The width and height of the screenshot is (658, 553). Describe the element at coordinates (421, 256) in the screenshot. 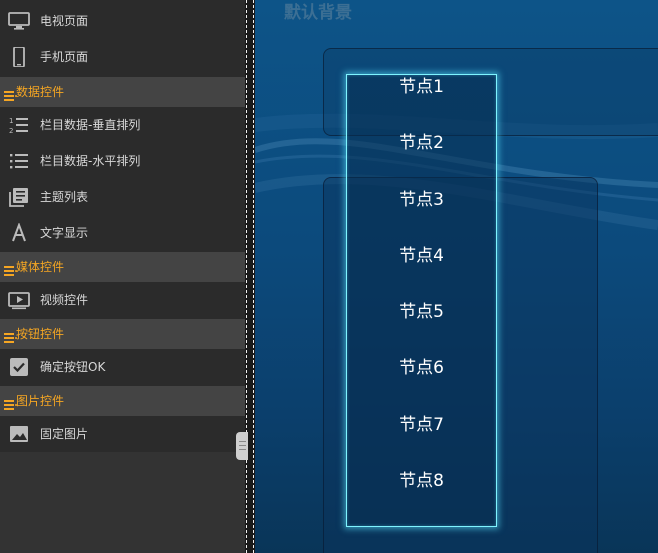

I see `node-item: 节点4` at that location.